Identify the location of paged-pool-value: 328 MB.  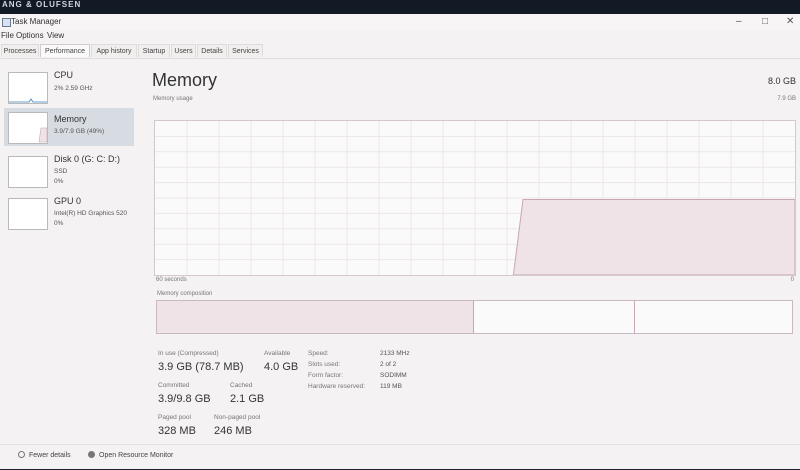
(177, 431).